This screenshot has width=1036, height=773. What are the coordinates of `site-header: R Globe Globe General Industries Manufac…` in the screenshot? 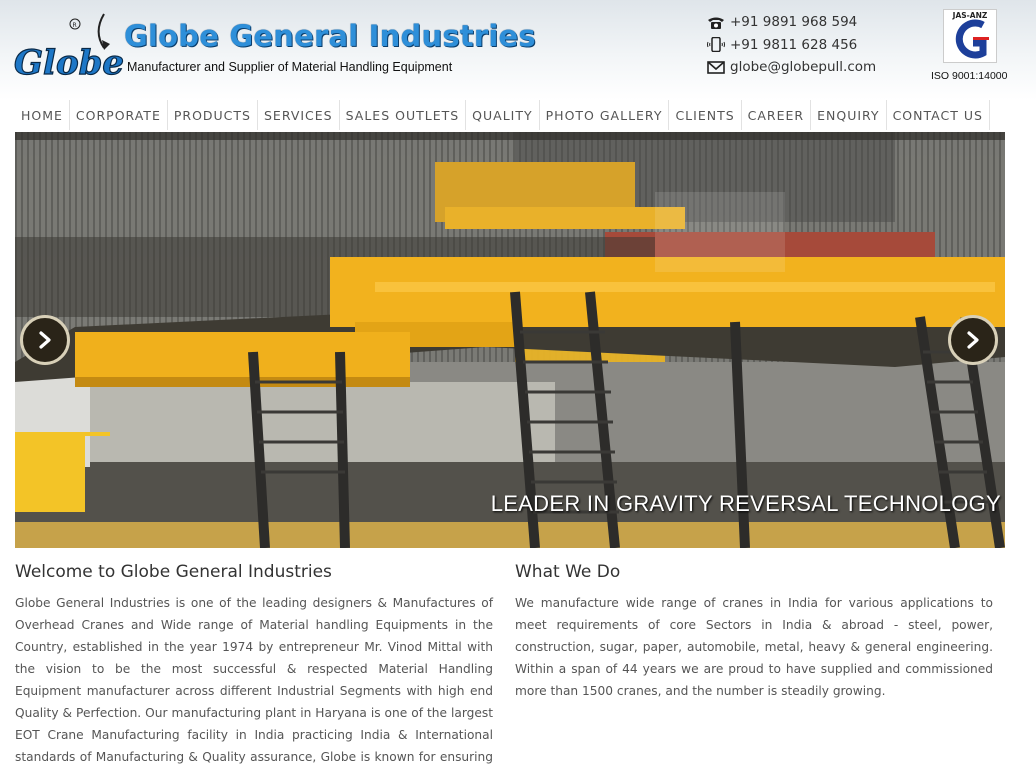 It's located at (518, 50).